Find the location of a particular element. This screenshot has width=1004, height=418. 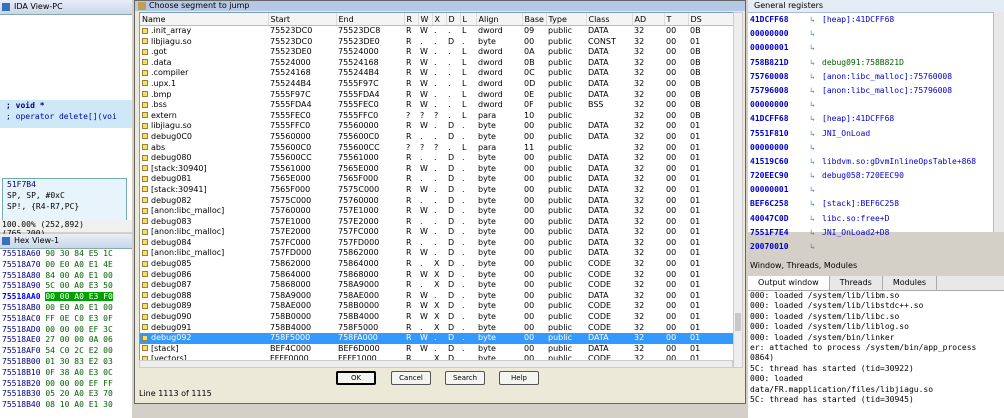

column-header-class: Class is located at coordinates (609, 19).